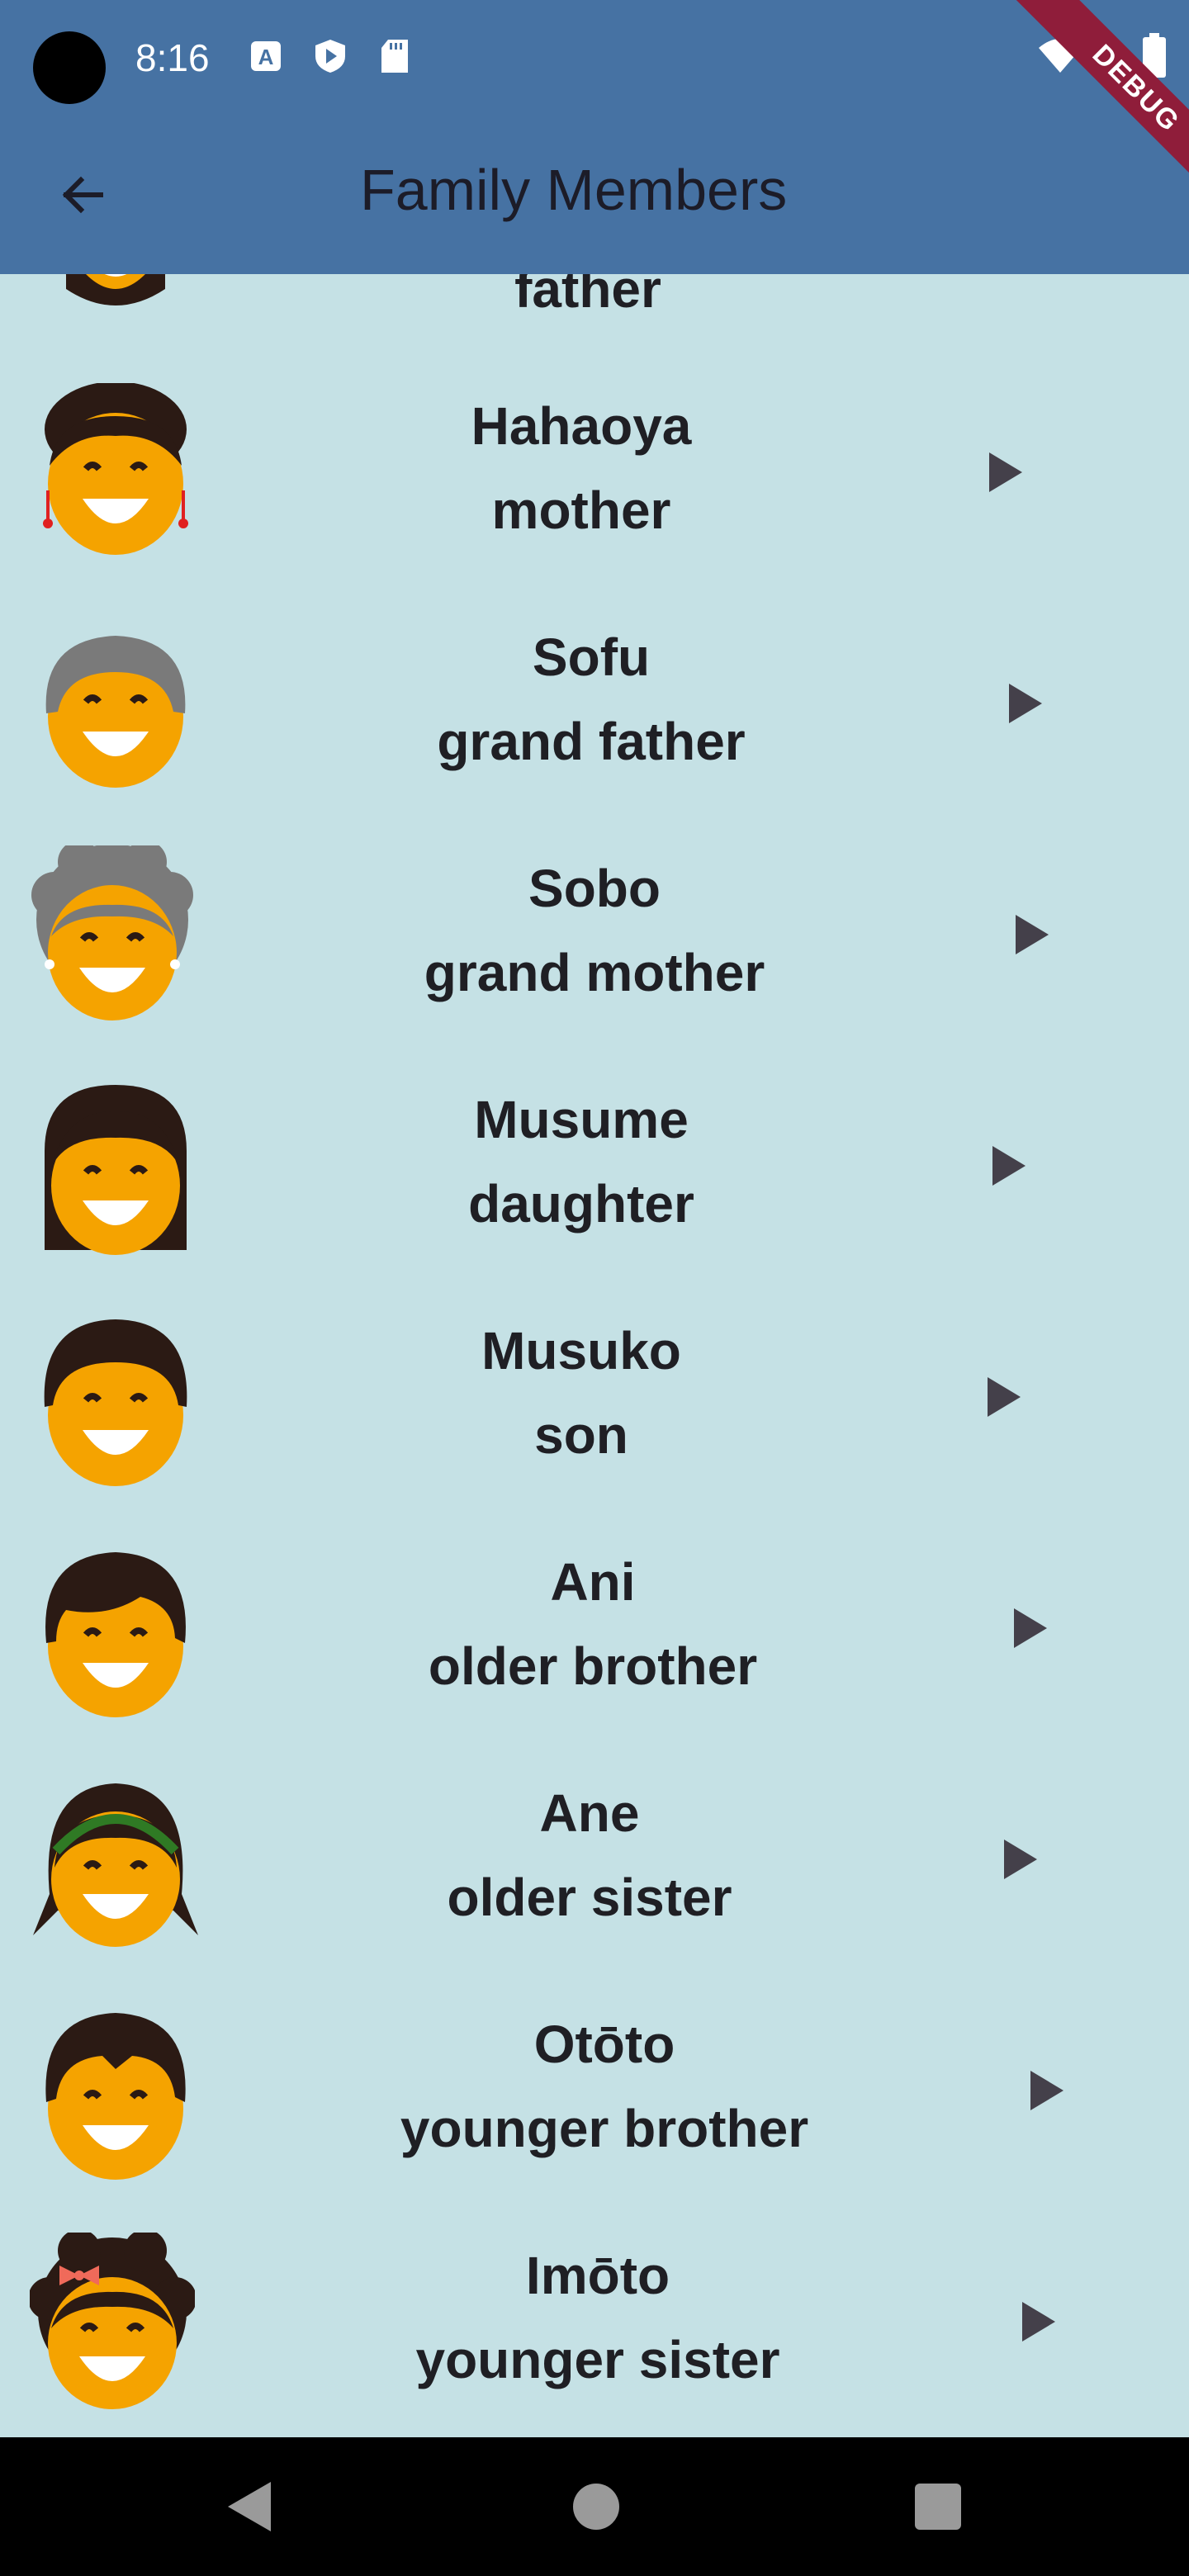 Image resolution: width=1189 pixels, height=2576 pixels. I want to click on sd-card-icon, so click(394, 56).